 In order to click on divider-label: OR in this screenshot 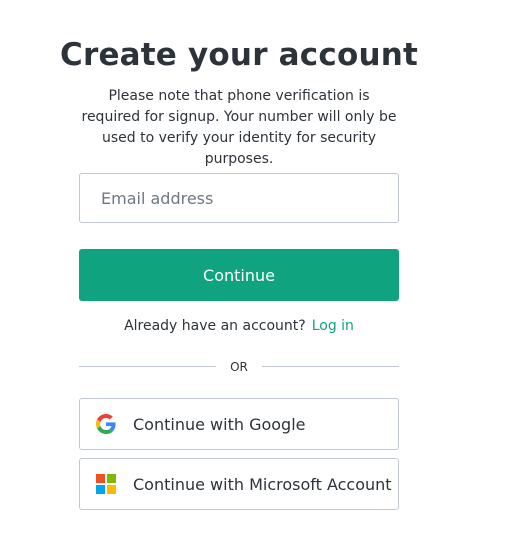, I will do `click(239, 367)`.